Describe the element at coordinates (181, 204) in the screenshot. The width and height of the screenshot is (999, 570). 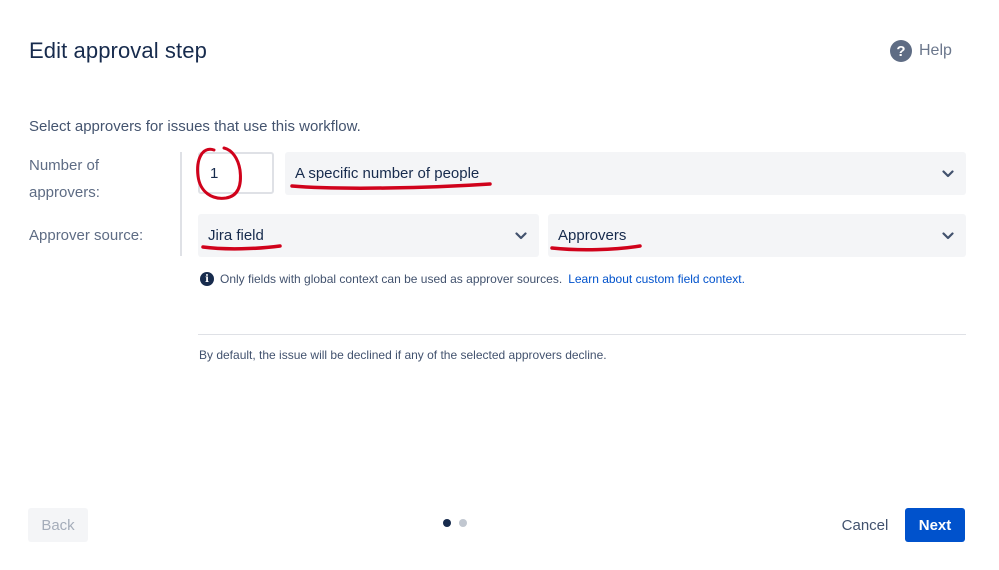
I see `form-divider` at that location.